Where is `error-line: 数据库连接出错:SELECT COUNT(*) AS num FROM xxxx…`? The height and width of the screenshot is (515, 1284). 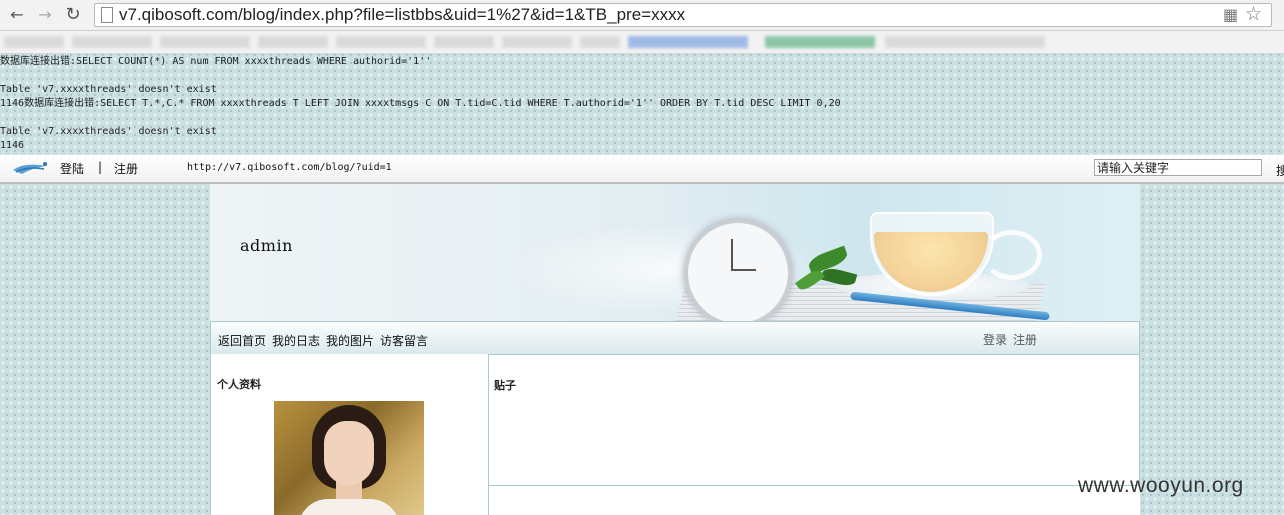 error-line: 数据库连接出错:SELECT COUNT(*) AS num FROM xxxx… is located at coordinates (216, 61).